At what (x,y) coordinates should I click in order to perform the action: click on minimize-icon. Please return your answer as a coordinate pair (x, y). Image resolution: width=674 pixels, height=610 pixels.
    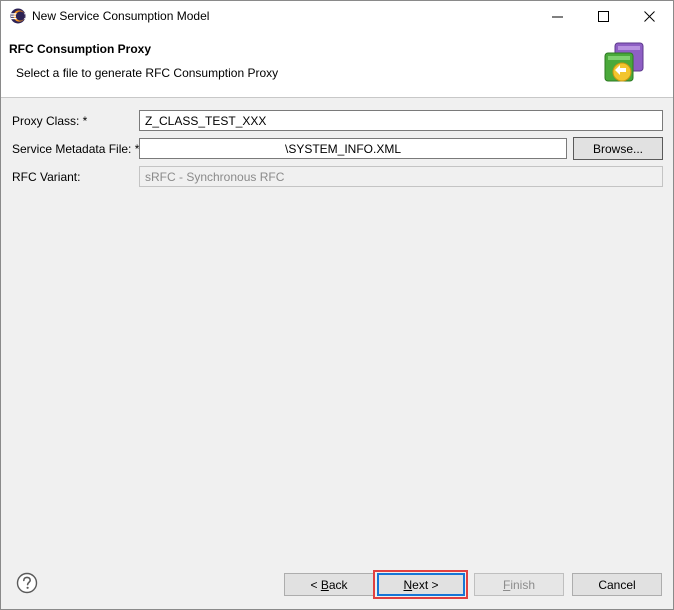
    Looking at the image, I should click on (557, 16).